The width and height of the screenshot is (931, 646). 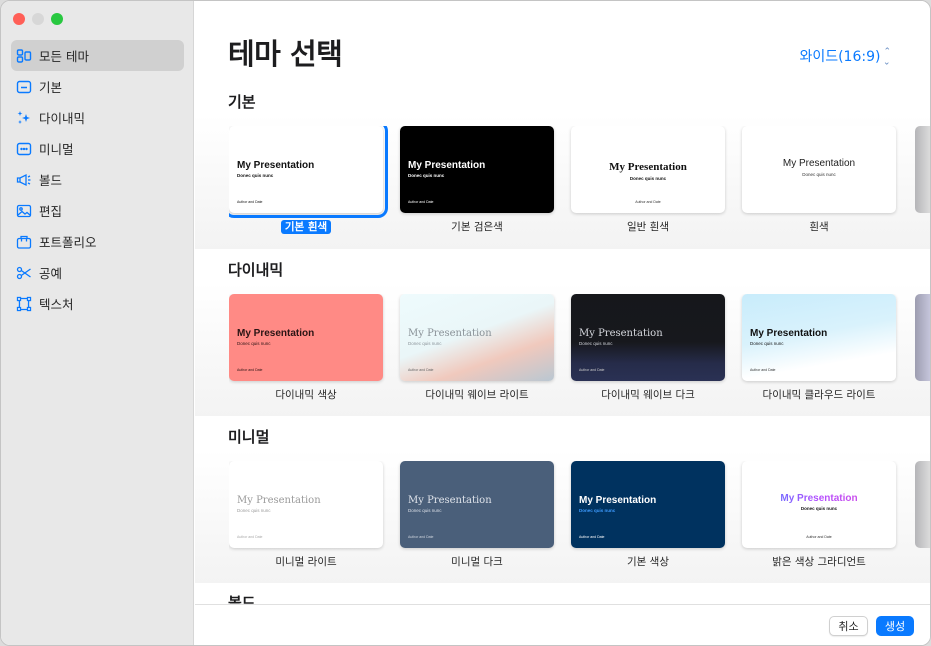 I want to click on theme-label: 기본 색상, so click(x=648, y=562).